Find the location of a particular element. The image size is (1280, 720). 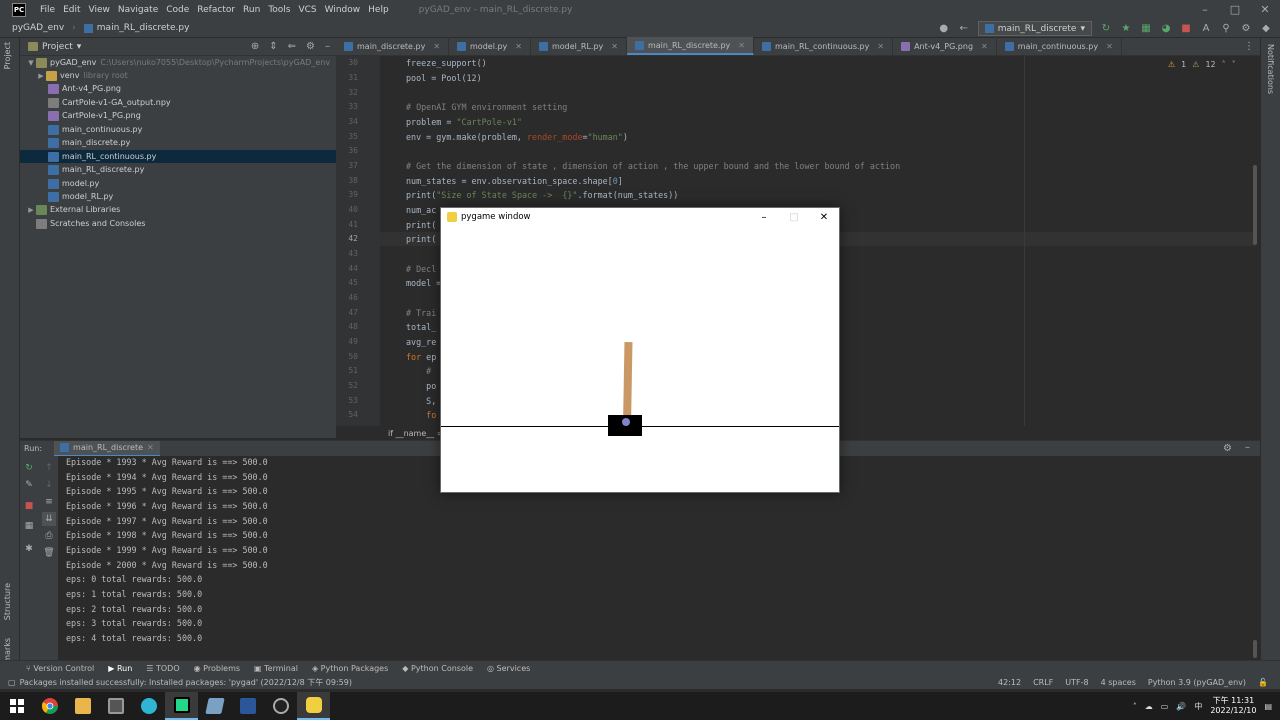

menu-edit: Edit is located at coordinates (71, 10).